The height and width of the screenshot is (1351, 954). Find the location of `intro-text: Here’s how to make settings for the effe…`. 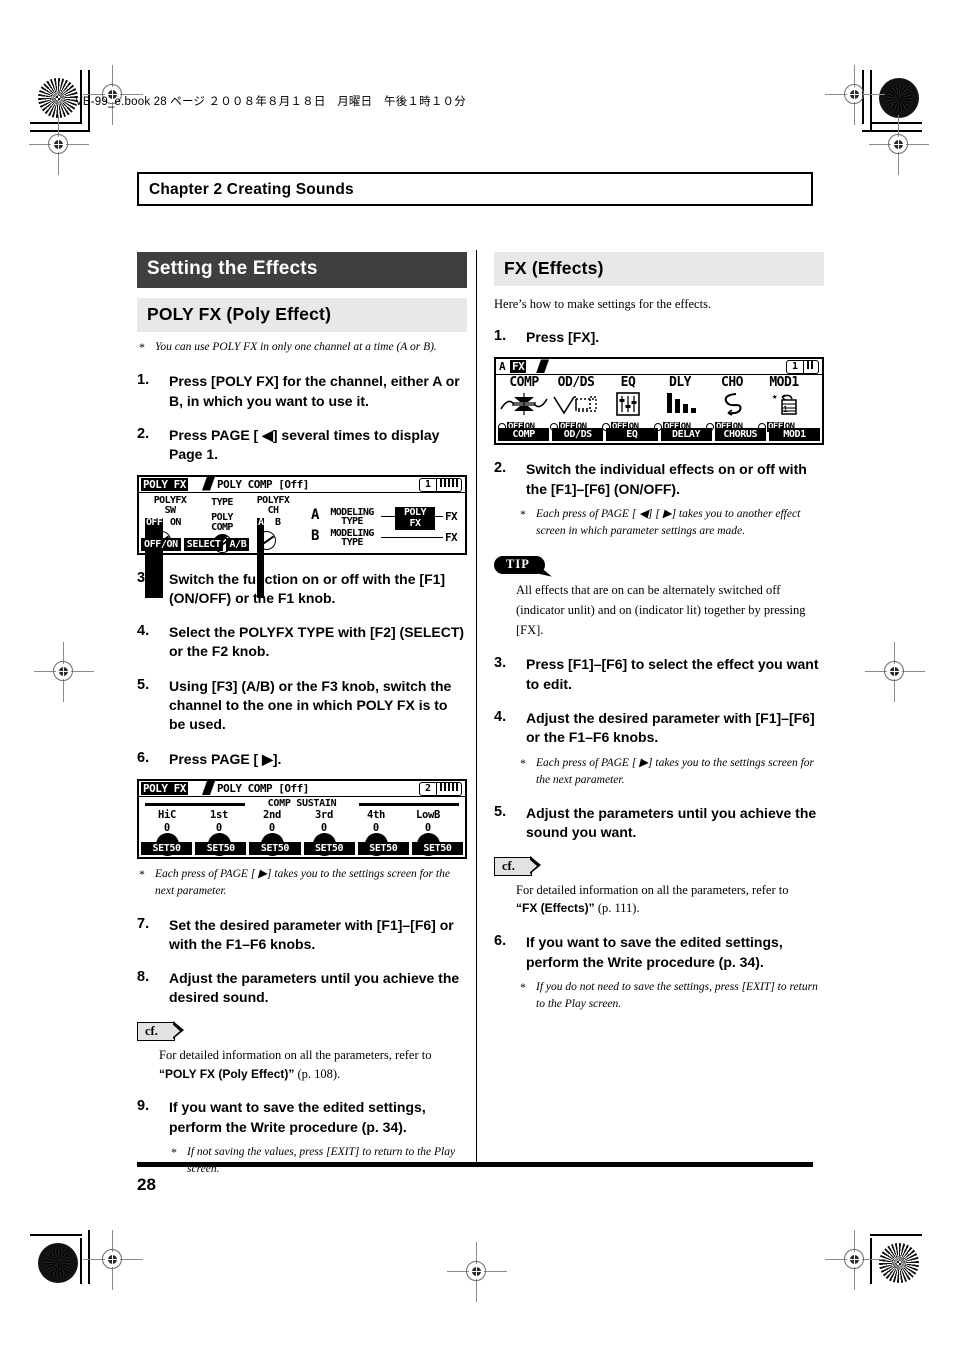

intro-text: Here’s how to make settings for the effe… is located at coordinates (603, 304).